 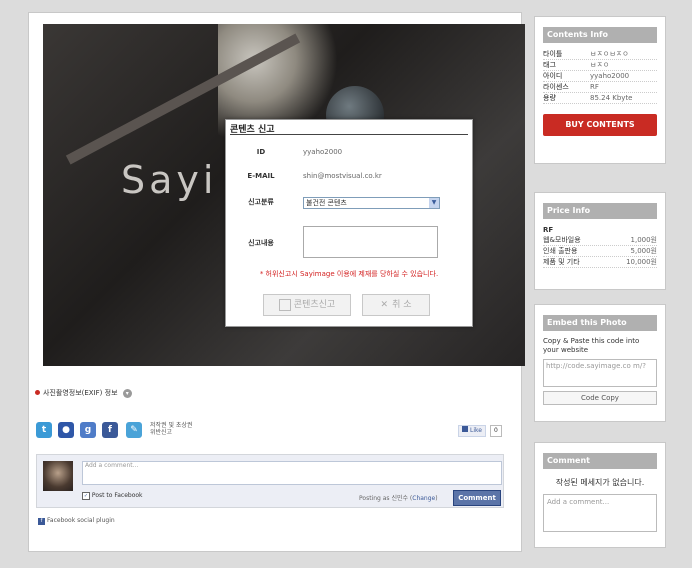 I want to click on chevron-down-icon: ▼, so click(x=434, y=203).